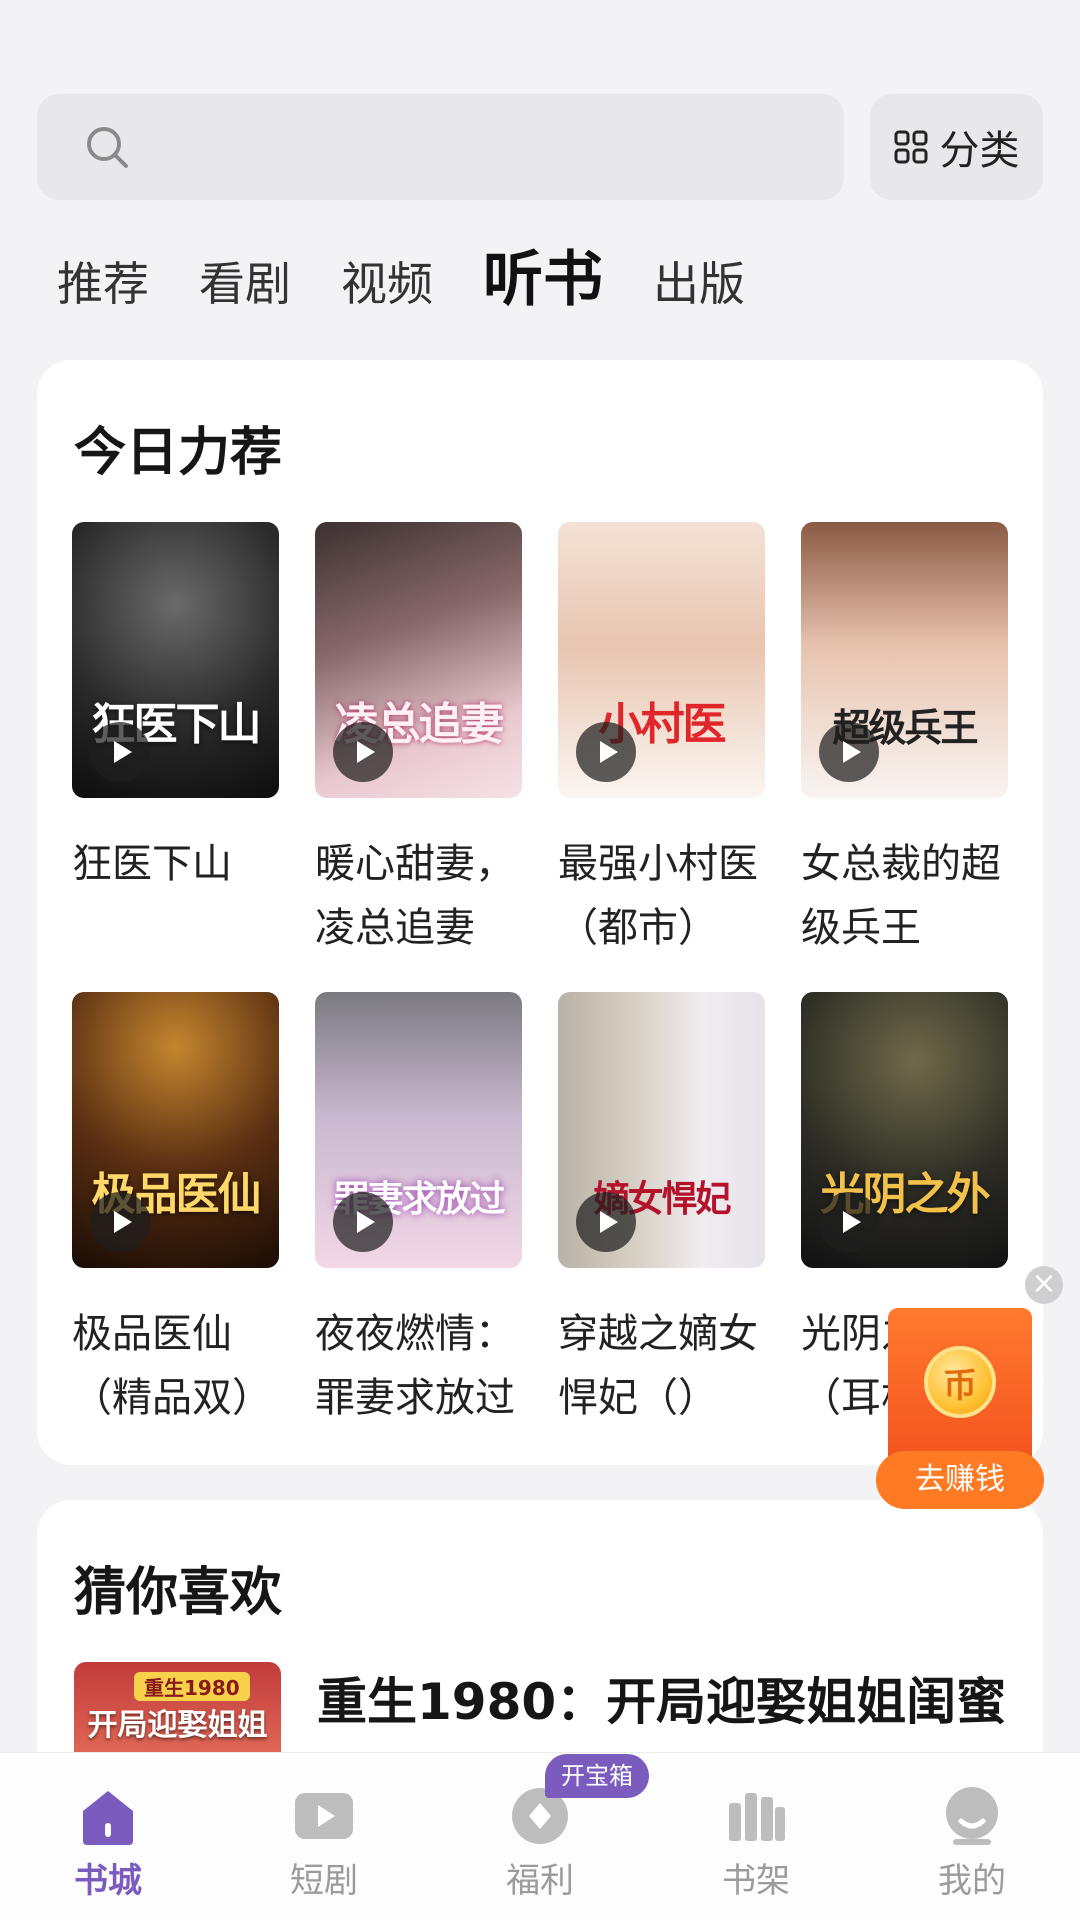 This screenshot has height=1920, width=1080. I want to click on book-cover: 狂医下山, so click(175, 660).